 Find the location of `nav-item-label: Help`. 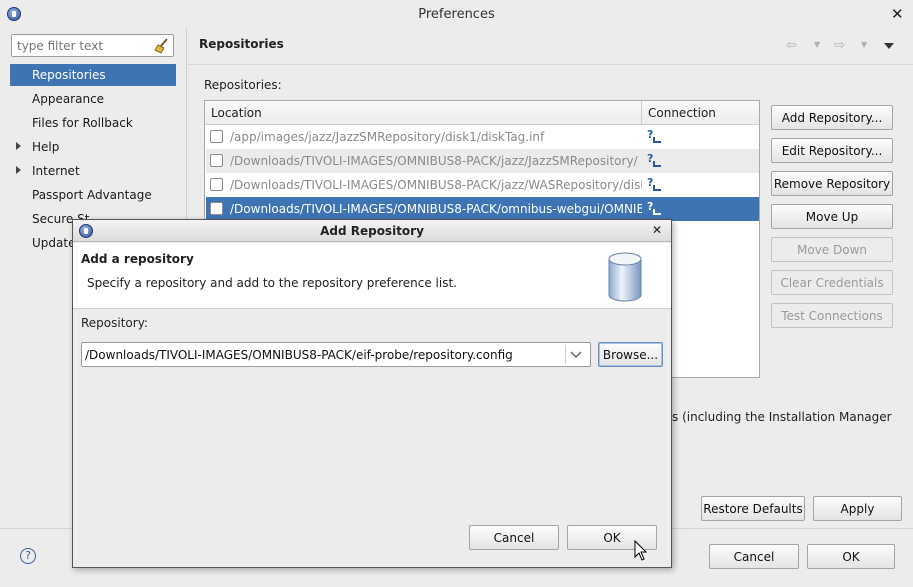

nav-item-label: Help is located at coordinates (46, 147).